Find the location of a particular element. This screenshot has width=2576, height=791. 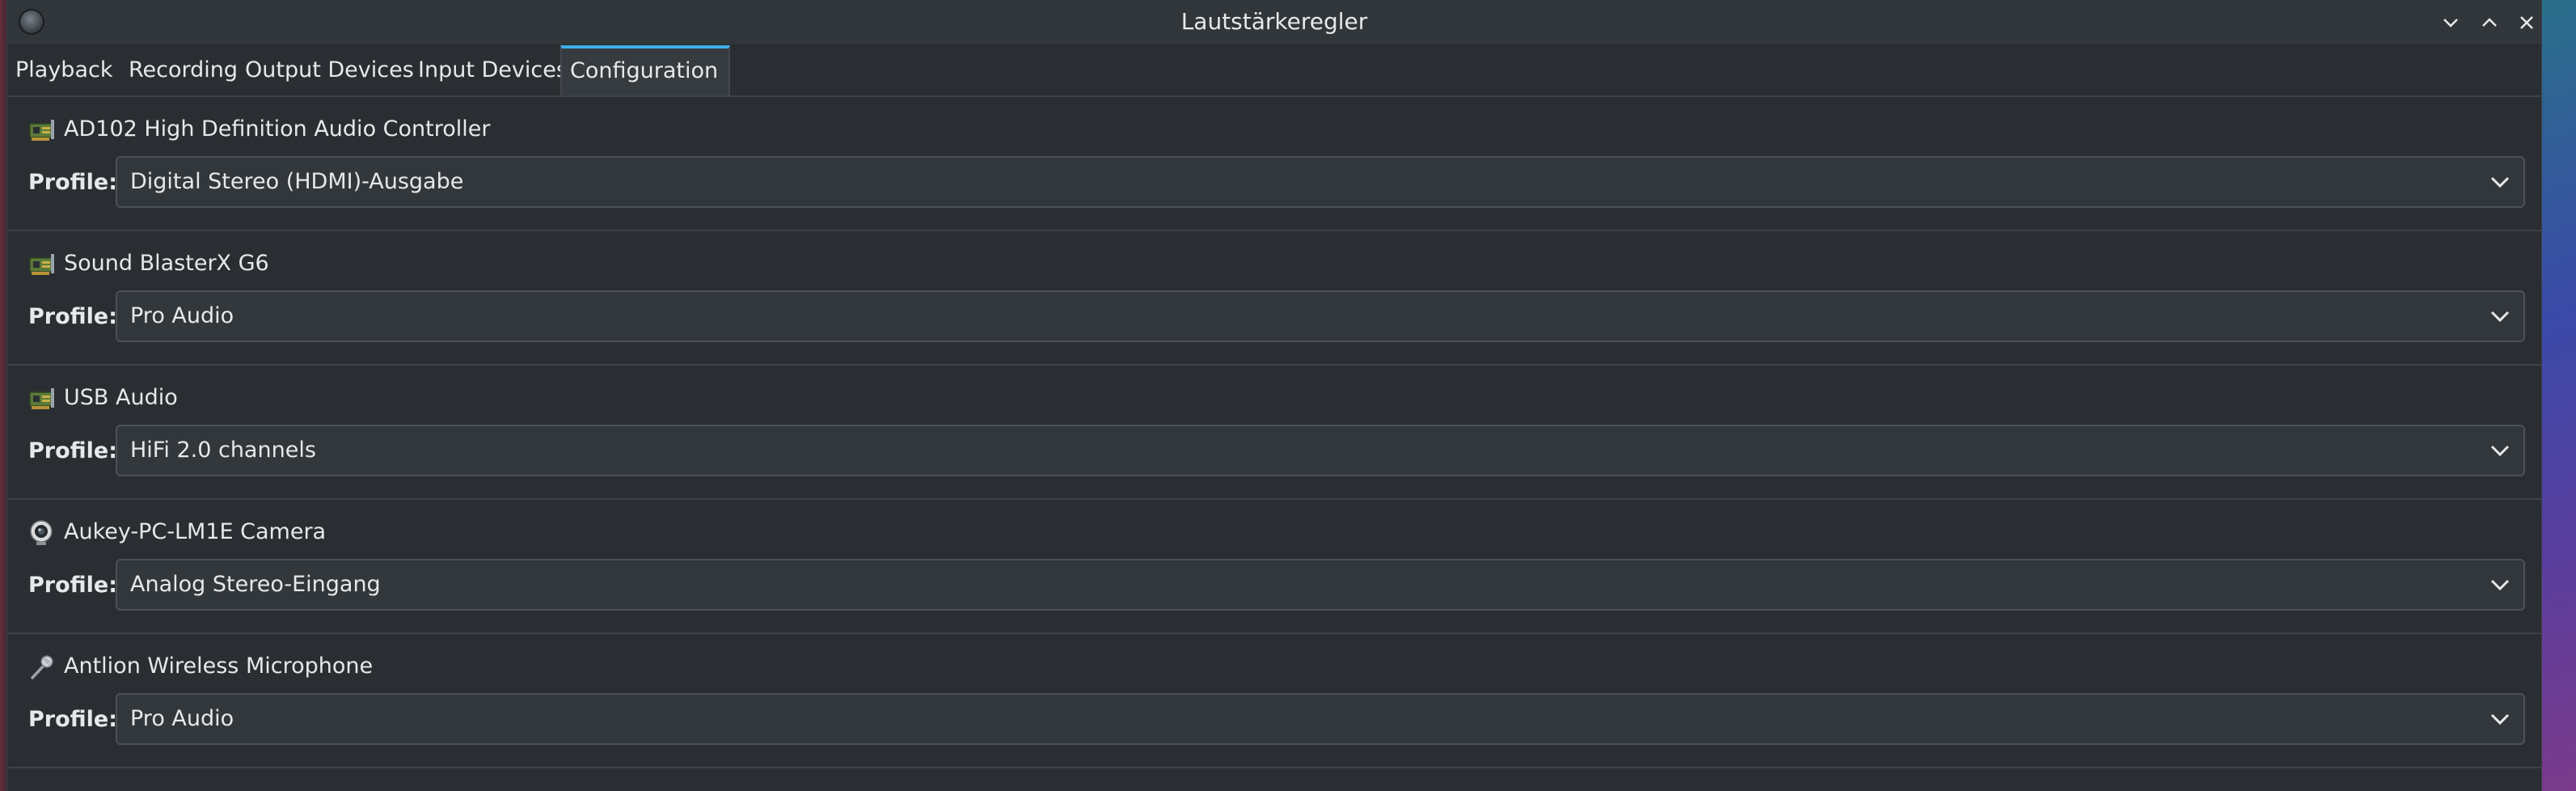

card-name: Sound BlasterX G6 is located at coordinates (166, 263).